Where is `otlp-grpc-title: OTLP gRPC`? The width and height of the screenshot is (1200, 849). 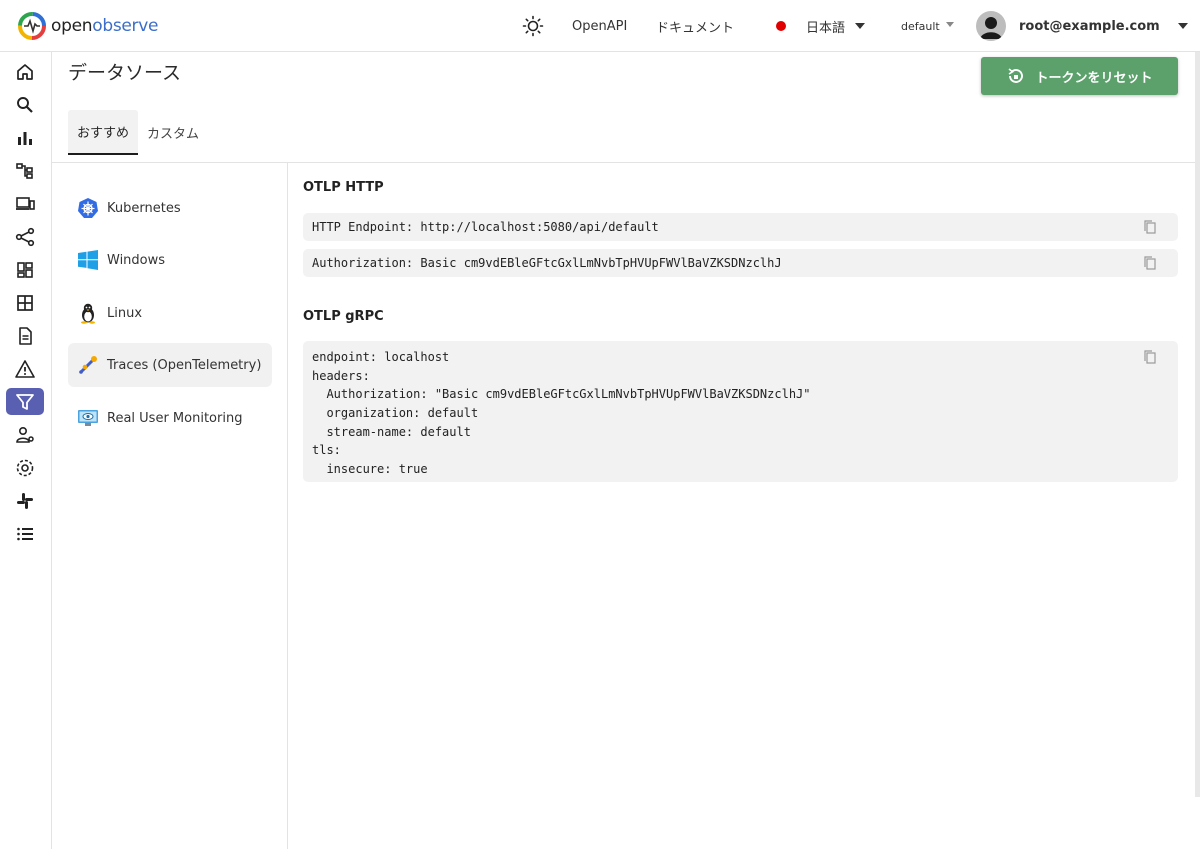 otlp-grpc-title: OTLP gRPC is located at coordinates (343, 316).